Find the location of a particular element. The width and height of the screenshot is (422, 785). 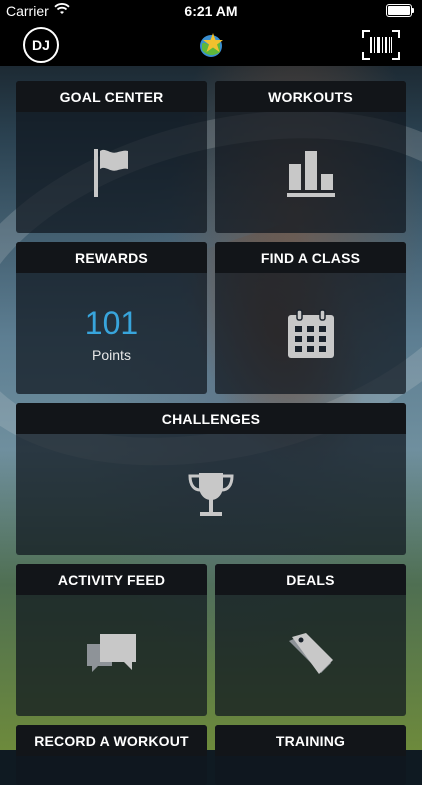

brand-logo-icon is located at coordinates (211, 45).